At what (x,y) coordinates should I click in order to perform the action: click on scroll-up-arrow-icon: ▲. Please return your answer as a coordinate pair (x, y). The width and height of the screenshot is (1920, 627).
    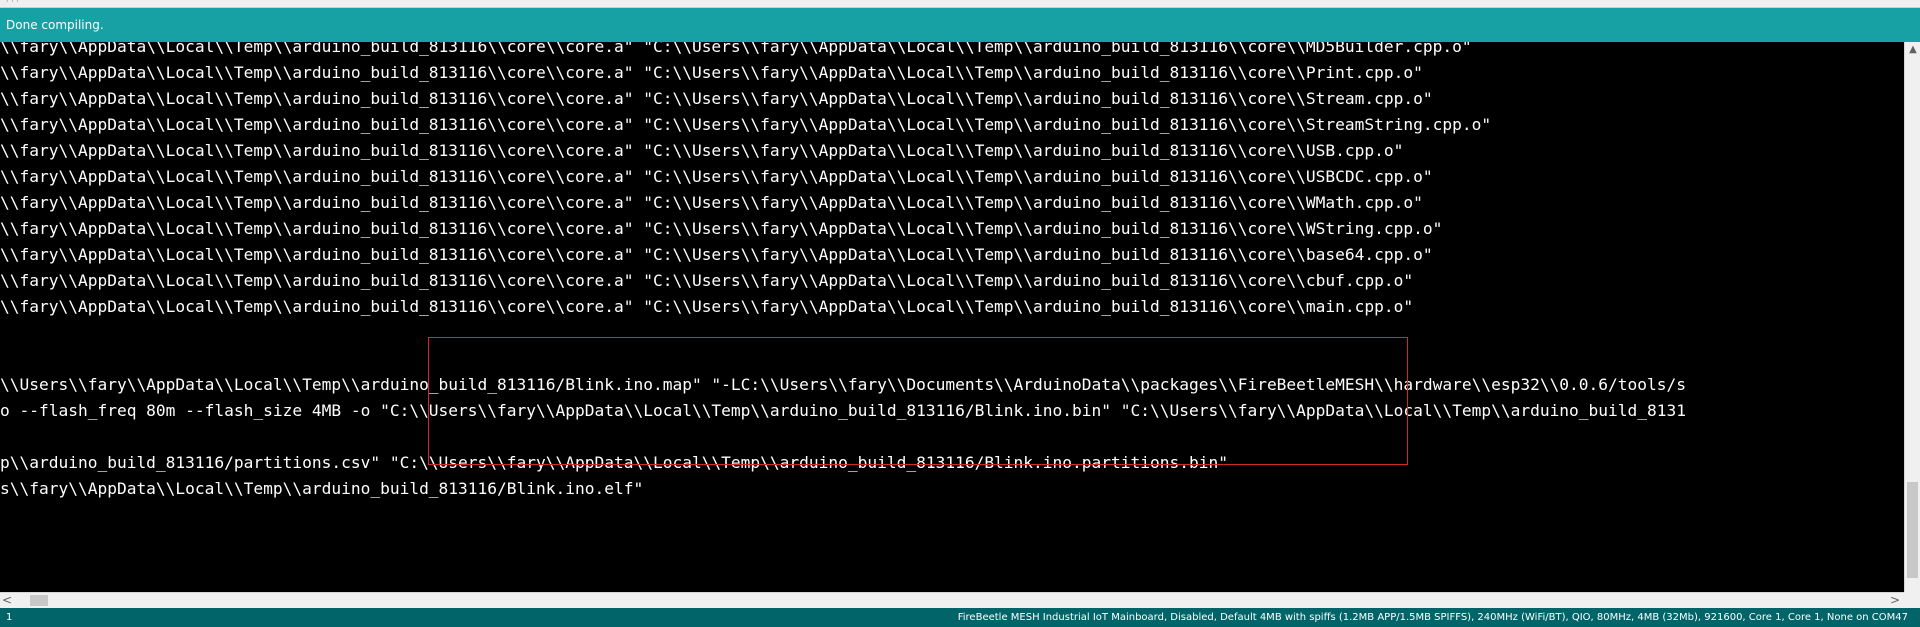
    Looking at the image, I should click on (1912, 49).